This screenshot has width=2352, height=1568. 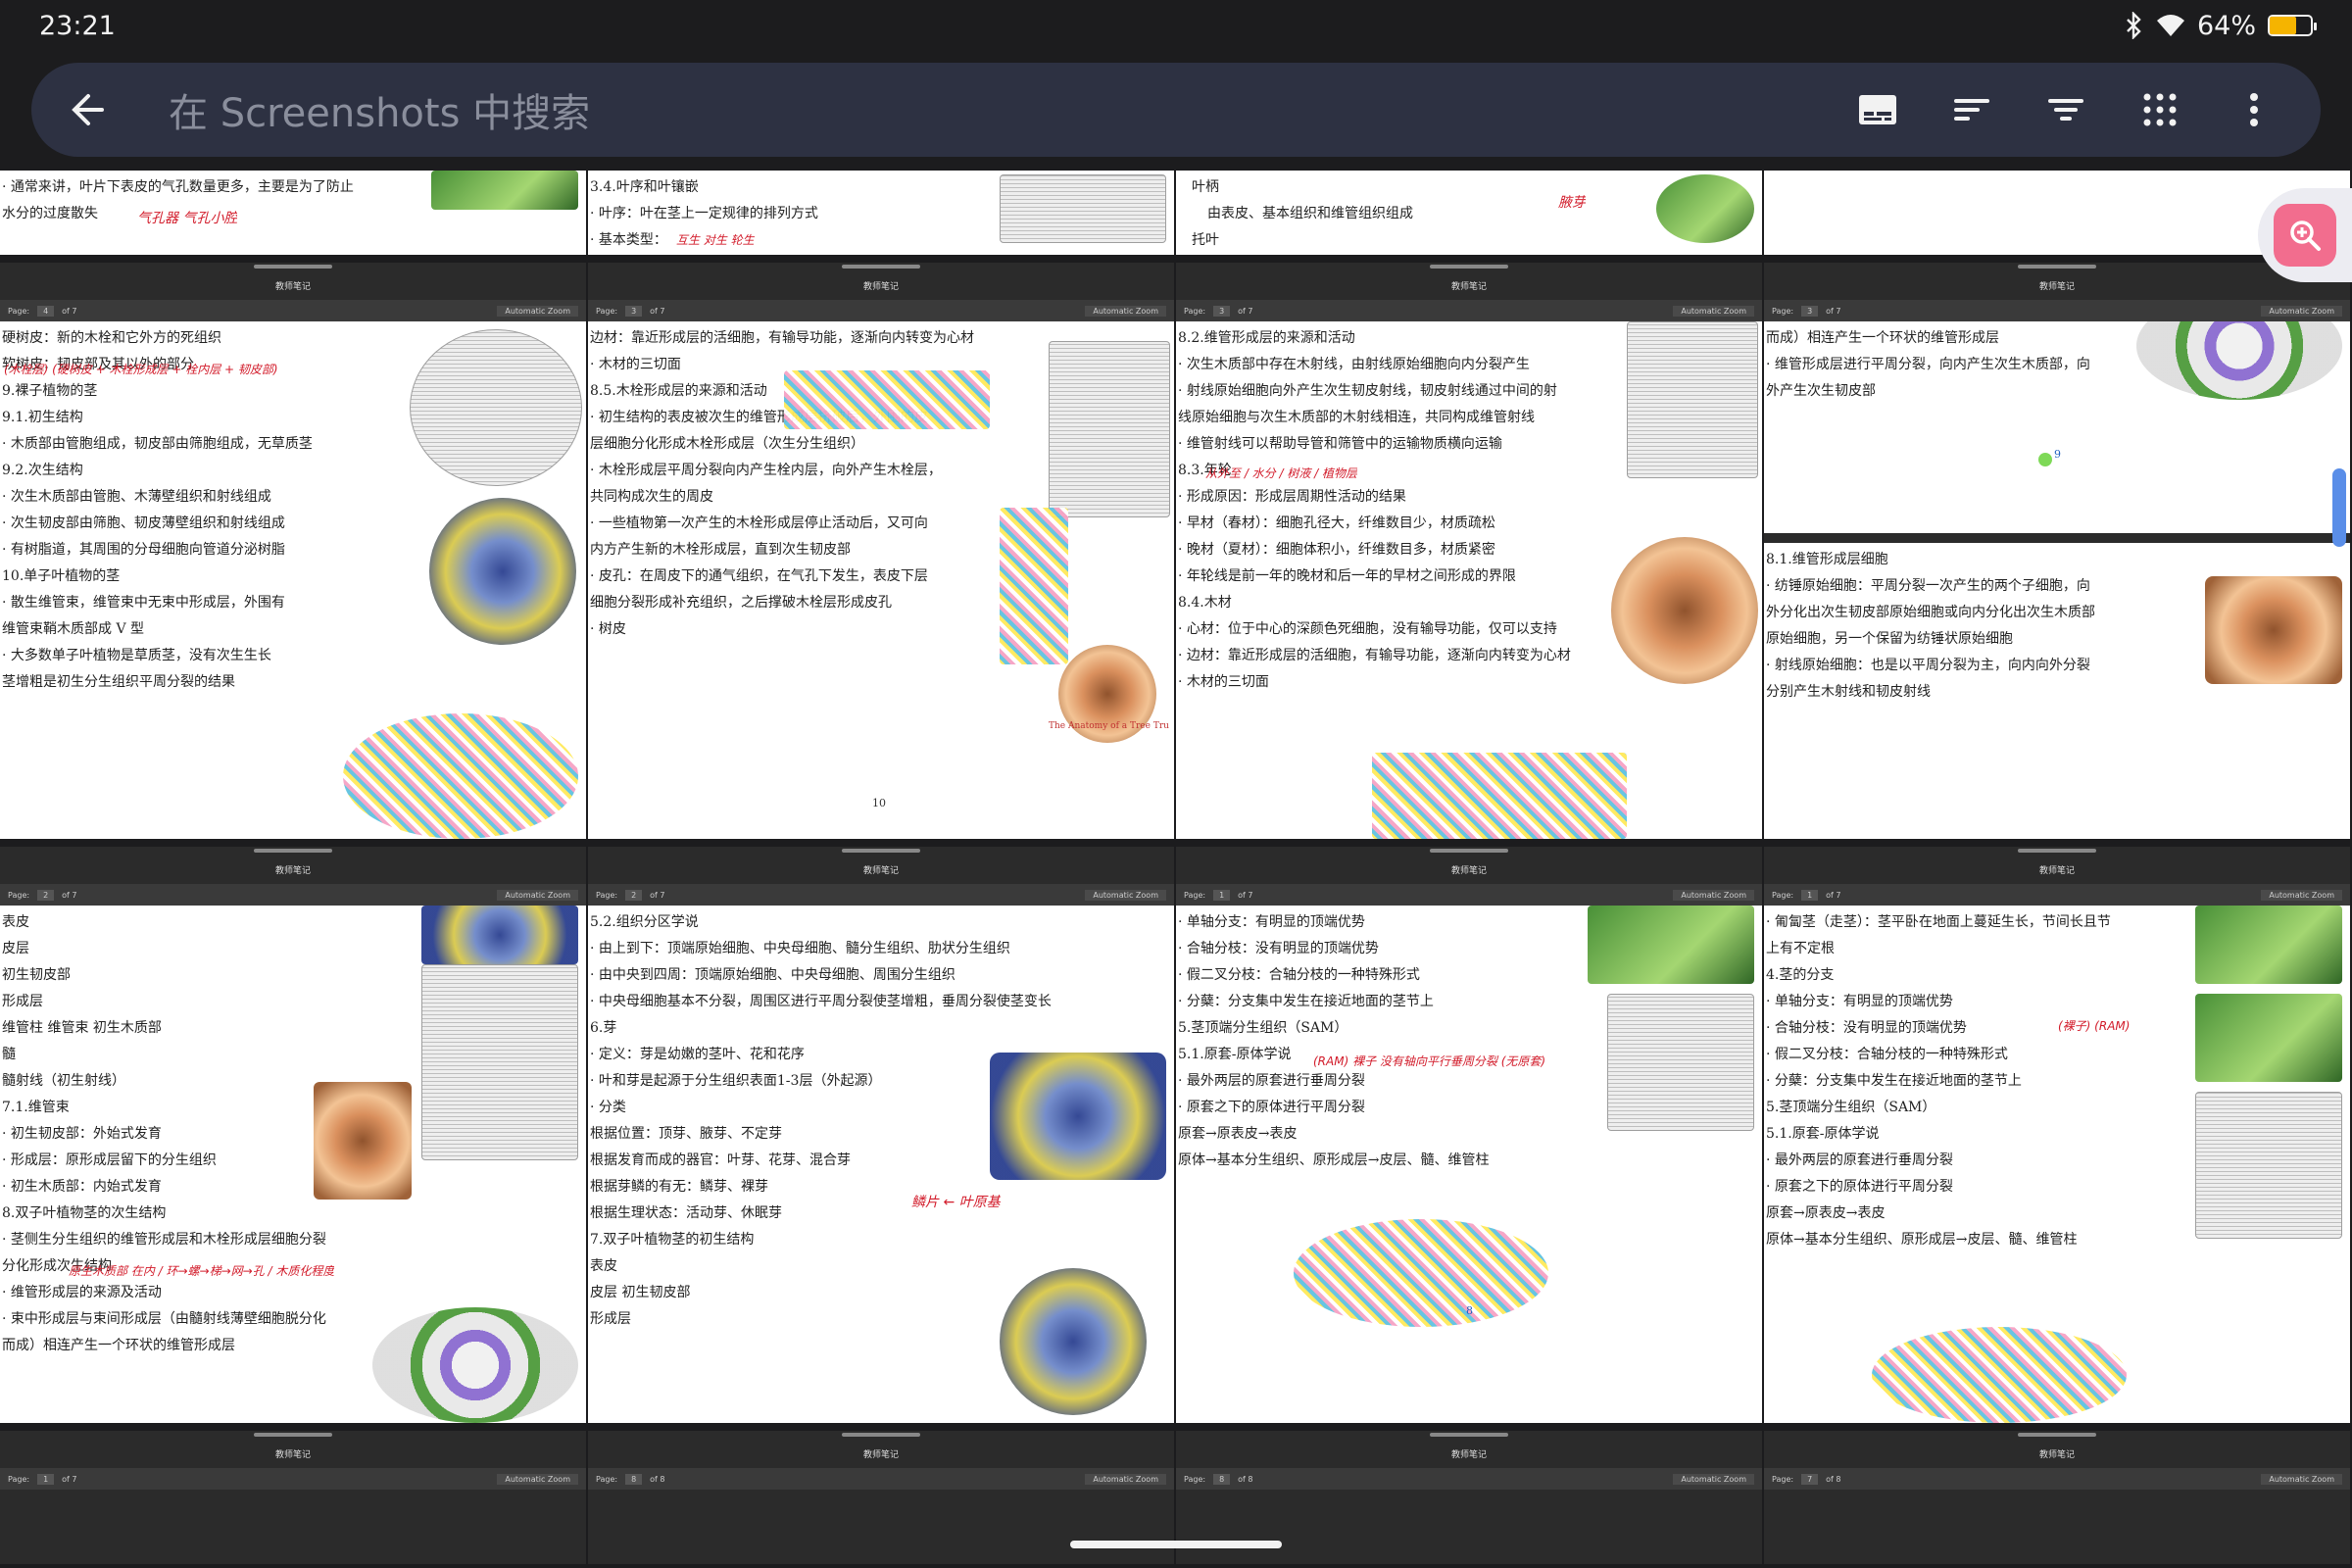 I want to click on filter-button, so click(x=2065, y=109).